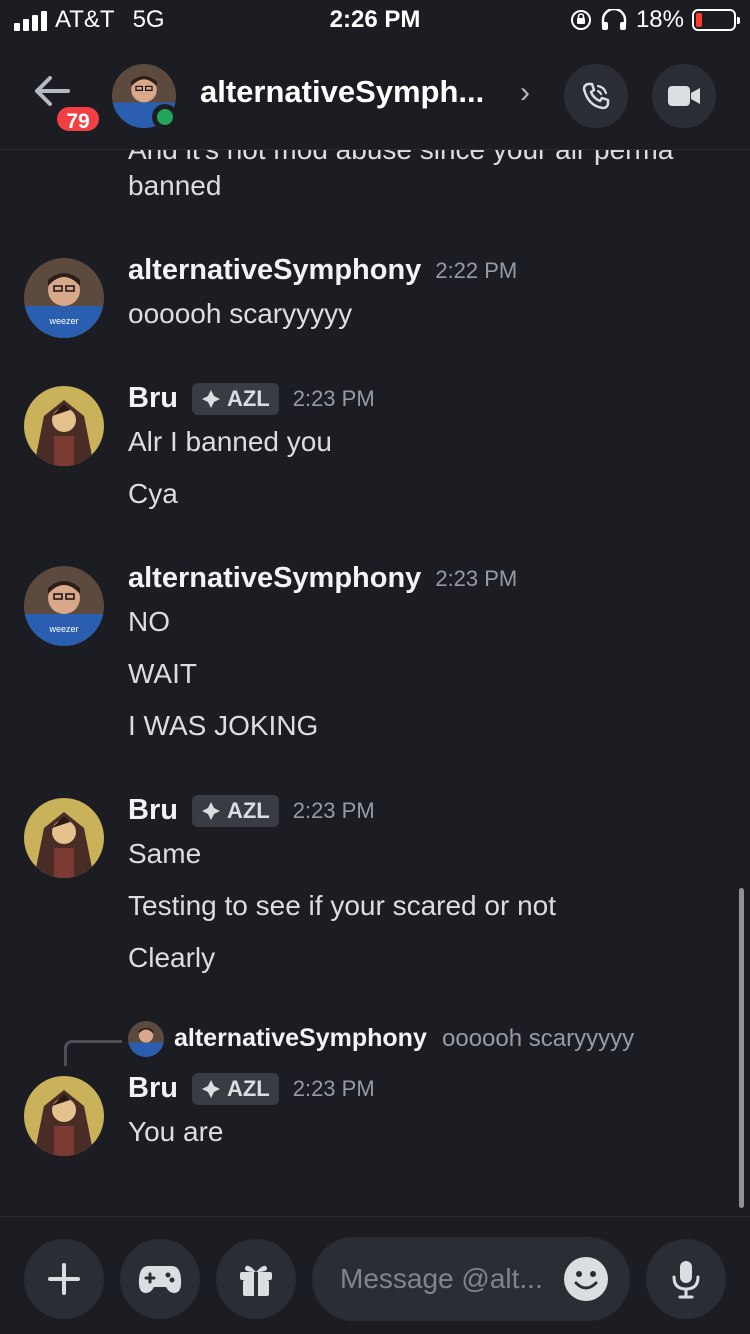 This screenshot has width=750, height=1334. What do you see at coordinates (93, 1053) in the screenshot?
I see `reply-connector` at bounding box center [93, 1053].